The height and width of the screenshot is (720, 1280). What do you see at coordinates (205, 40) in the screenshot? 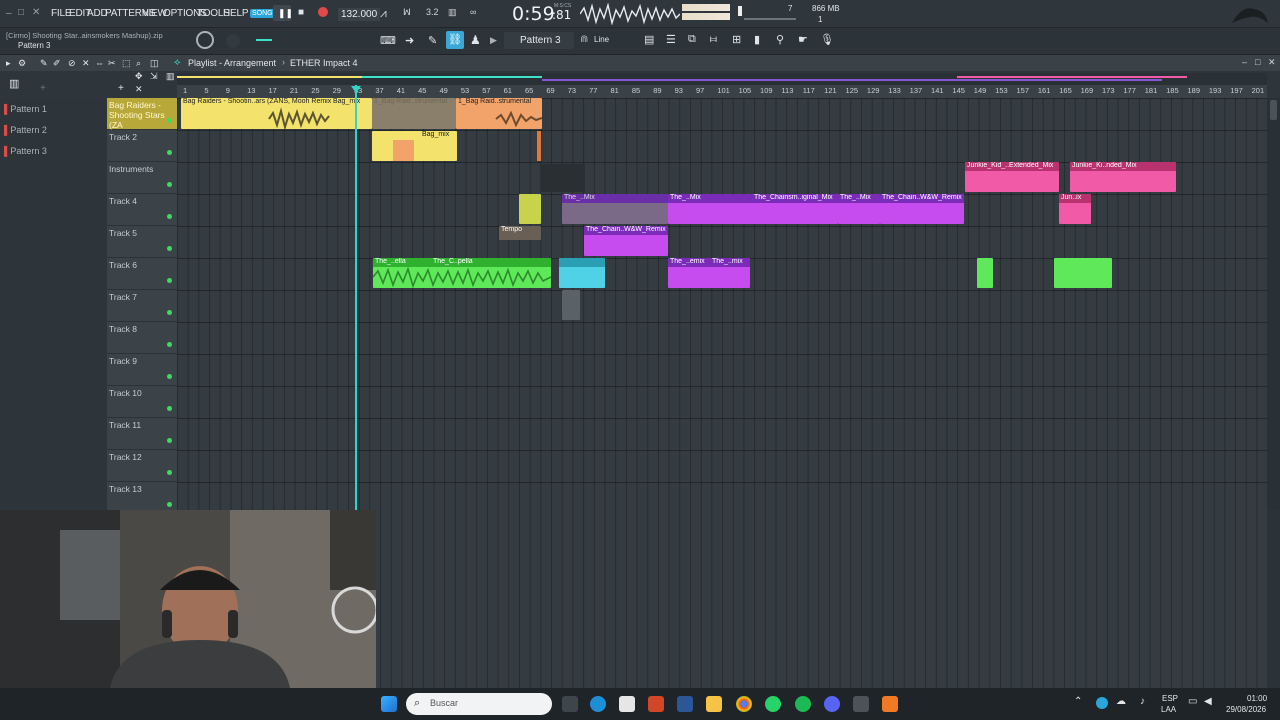
I see `pattern-knob` at bounding box center [205, 40].